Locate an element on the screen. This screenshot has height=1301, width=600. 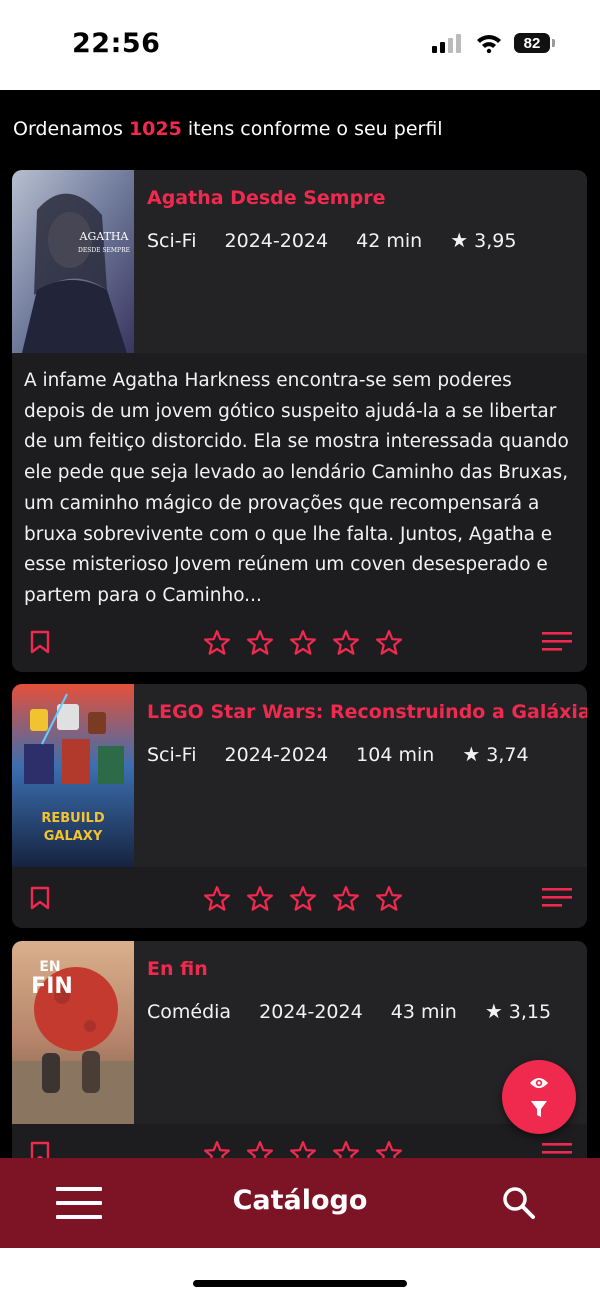
item-title: Agatha Desde Sempre is located at coordinates (266, 198).